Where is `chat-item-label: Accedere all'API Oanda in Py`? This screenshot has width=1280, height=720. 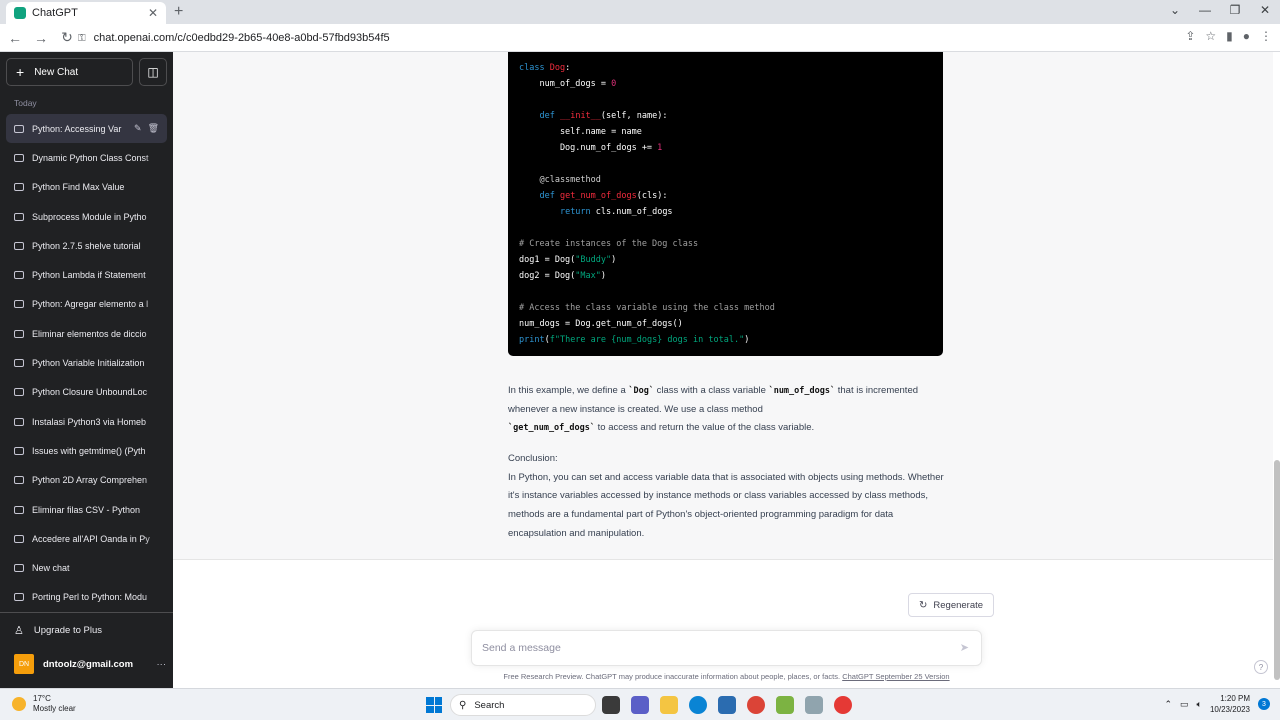 chat-item-label: Accedere all'API Oanda in Py is located at coordinates (91, 538).